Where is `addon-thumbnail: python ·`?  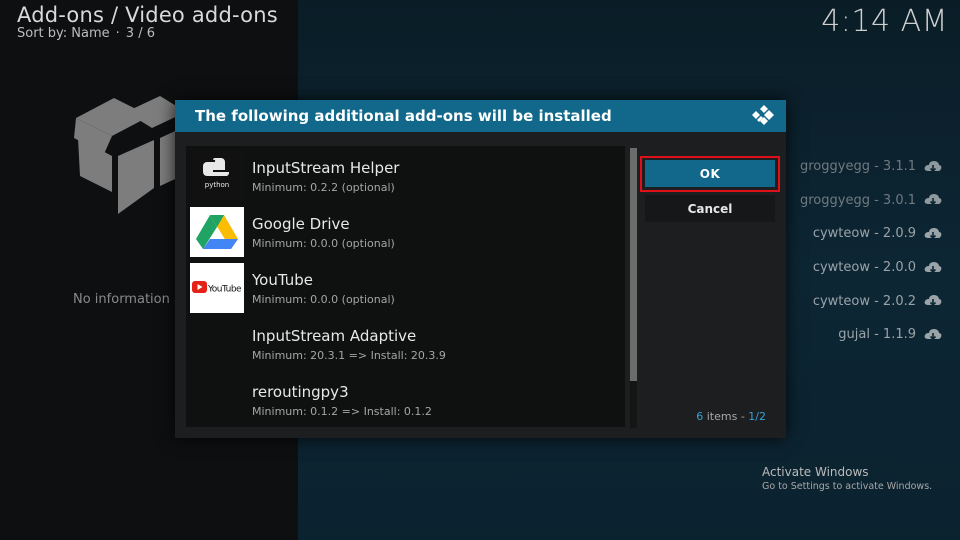 addon-thumbnail: python · is located at coordinates (217, 176).